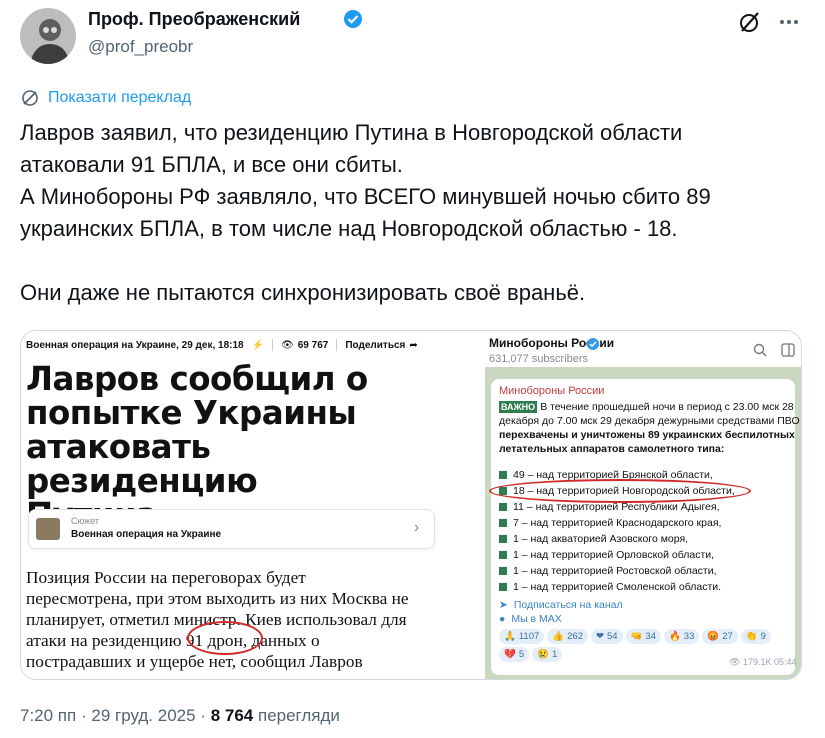 The width and height of the screenshot is (825, 738). What do you see at coordinates (48, 36) in the screenshot?
I see `avatar` at bounding box center [48, 36].